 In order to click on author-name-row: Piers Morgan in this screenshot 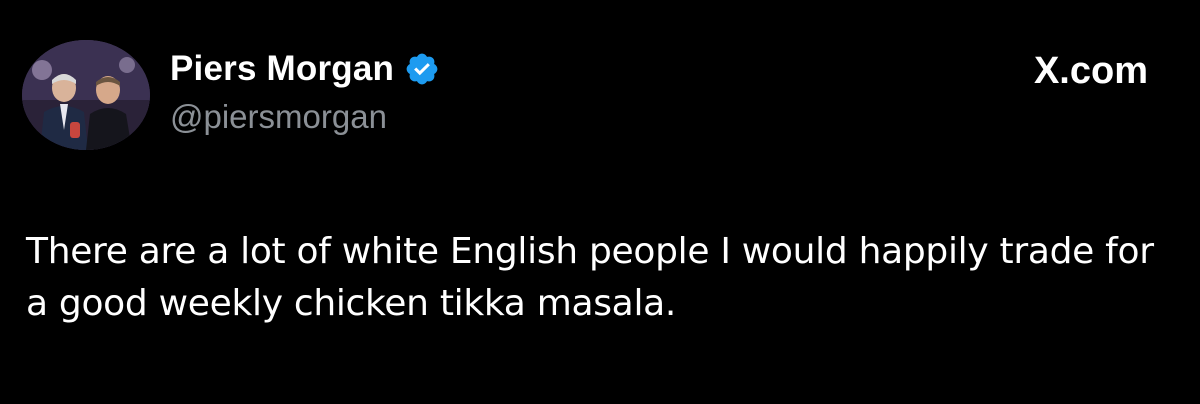, I will do `click(305, 69)`.